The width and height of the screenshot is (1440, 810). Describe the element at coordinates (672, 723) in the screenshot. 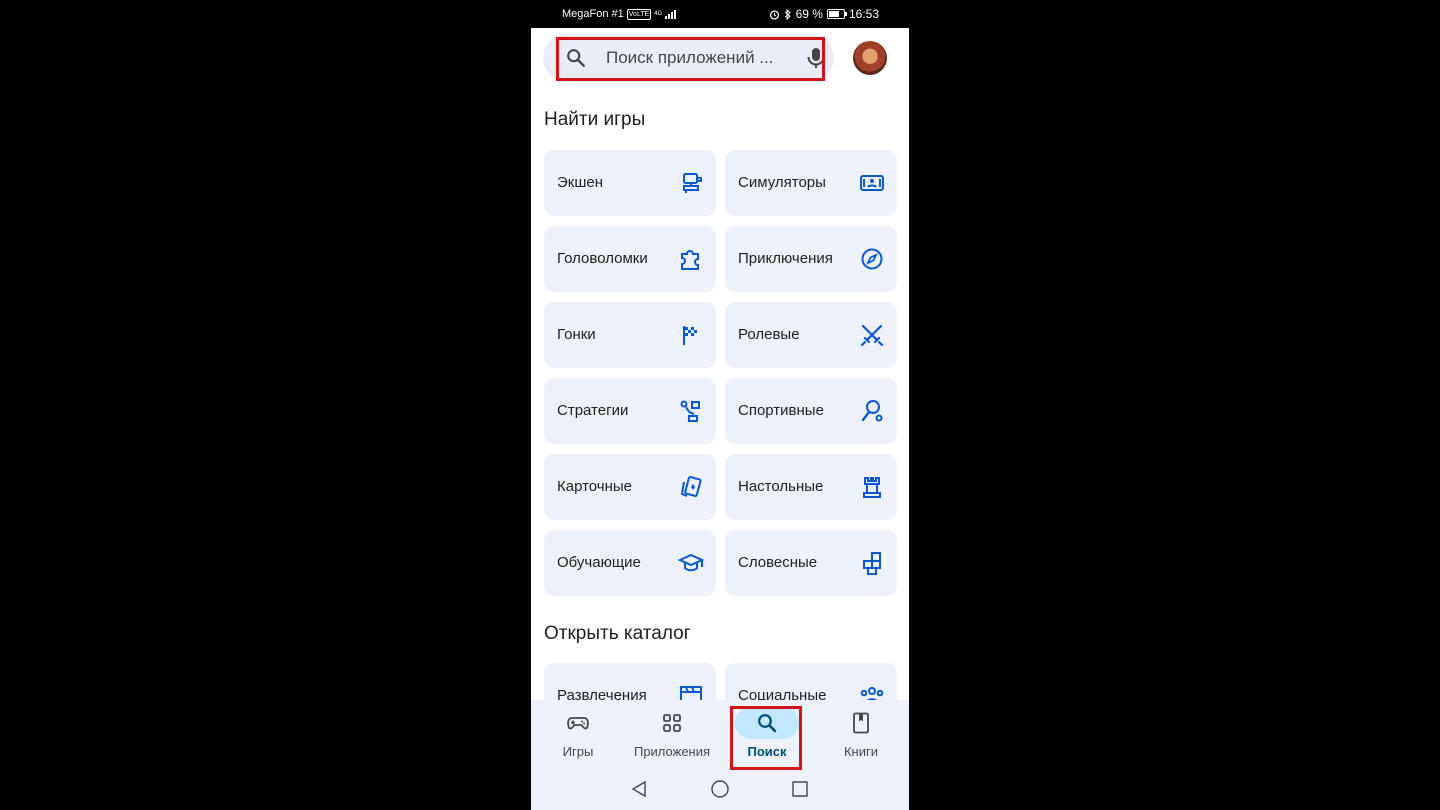

I see `apps-grid-icon` at that location.